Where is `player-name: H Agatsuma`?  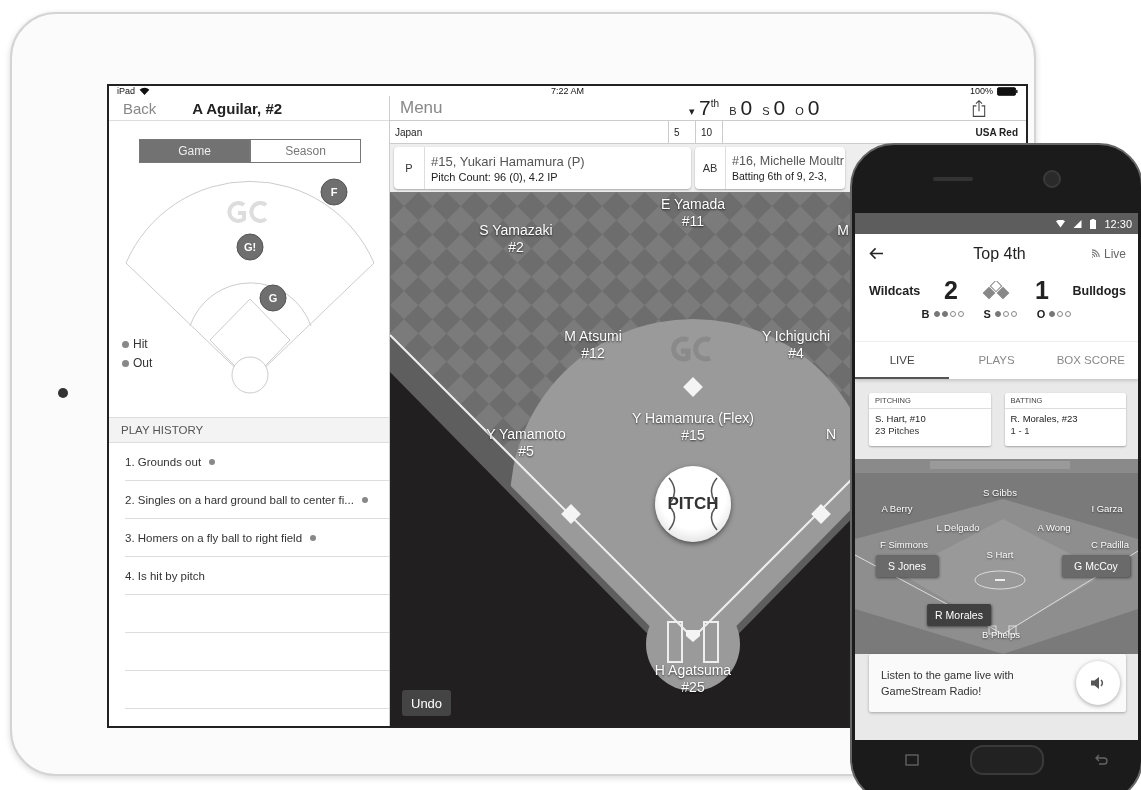 player-name: H Agatsuma is located at coordinates (693, 670).